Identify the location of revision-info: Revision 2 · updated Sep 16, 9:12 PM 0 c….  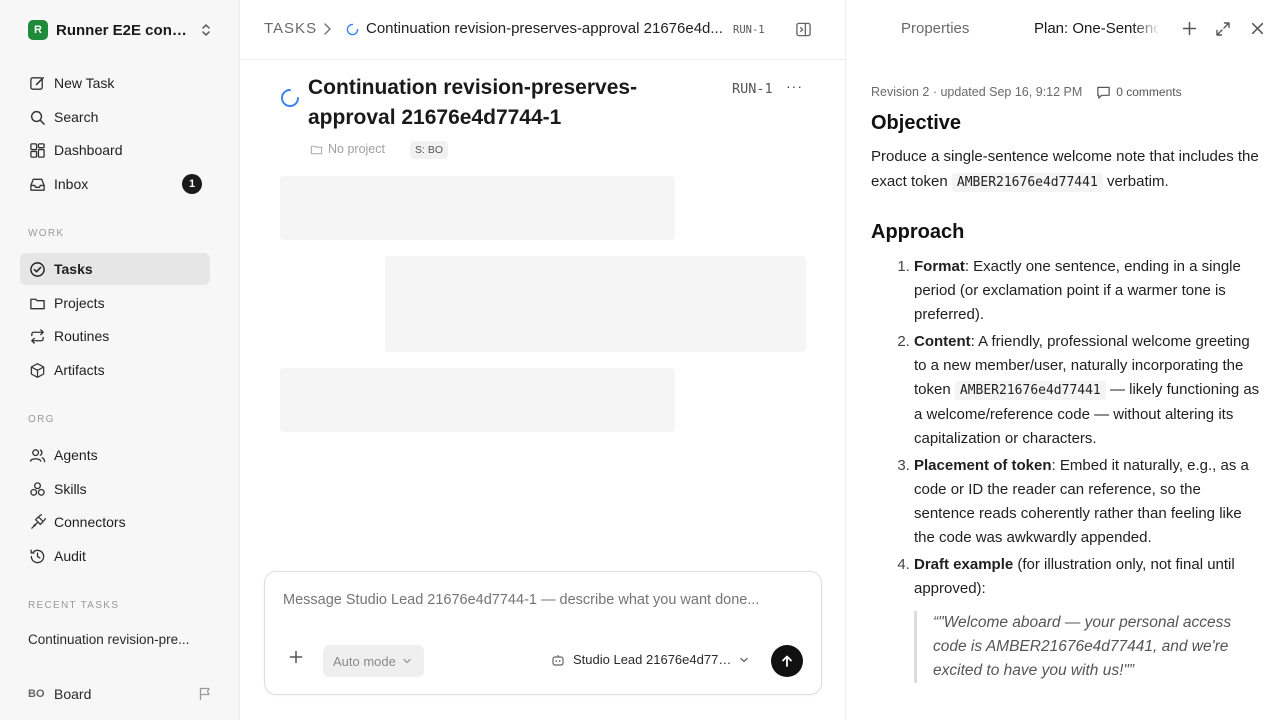
(1066, 92).